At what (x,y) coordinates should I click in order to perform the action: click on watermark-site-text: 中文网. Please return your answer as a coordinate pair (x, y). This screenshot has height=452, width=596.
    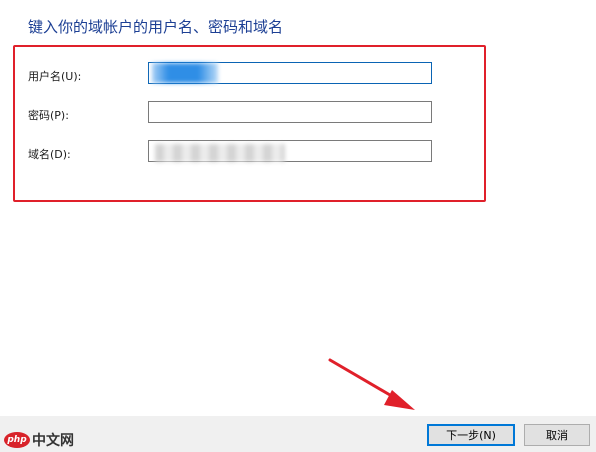
    Looking at the image, I should click on (53, 441).